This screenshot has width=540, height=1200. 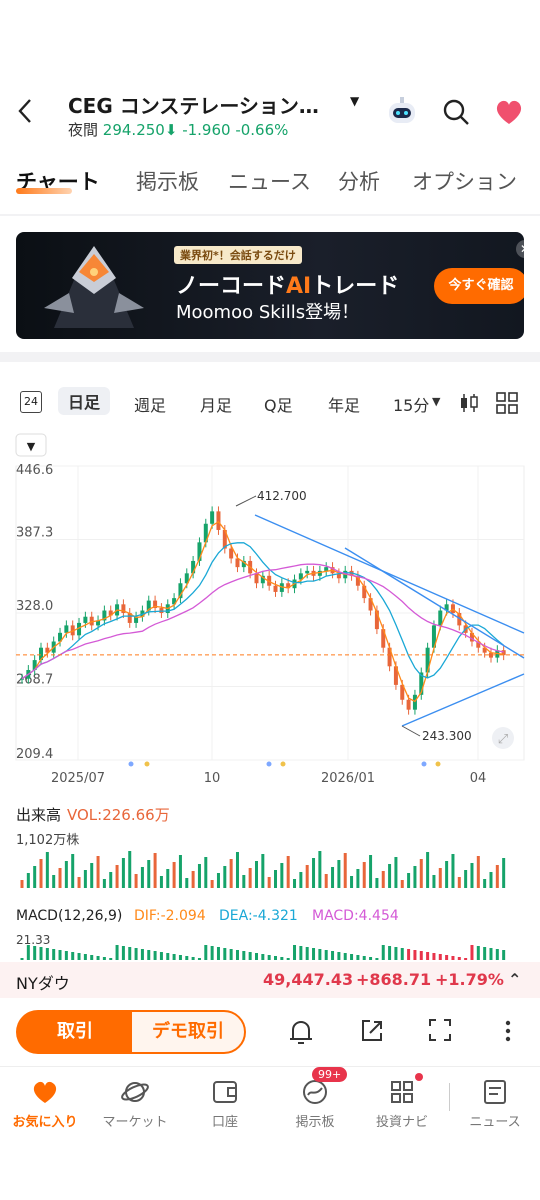 I want to click on candle-type-icon, so click(x=469, y=403).